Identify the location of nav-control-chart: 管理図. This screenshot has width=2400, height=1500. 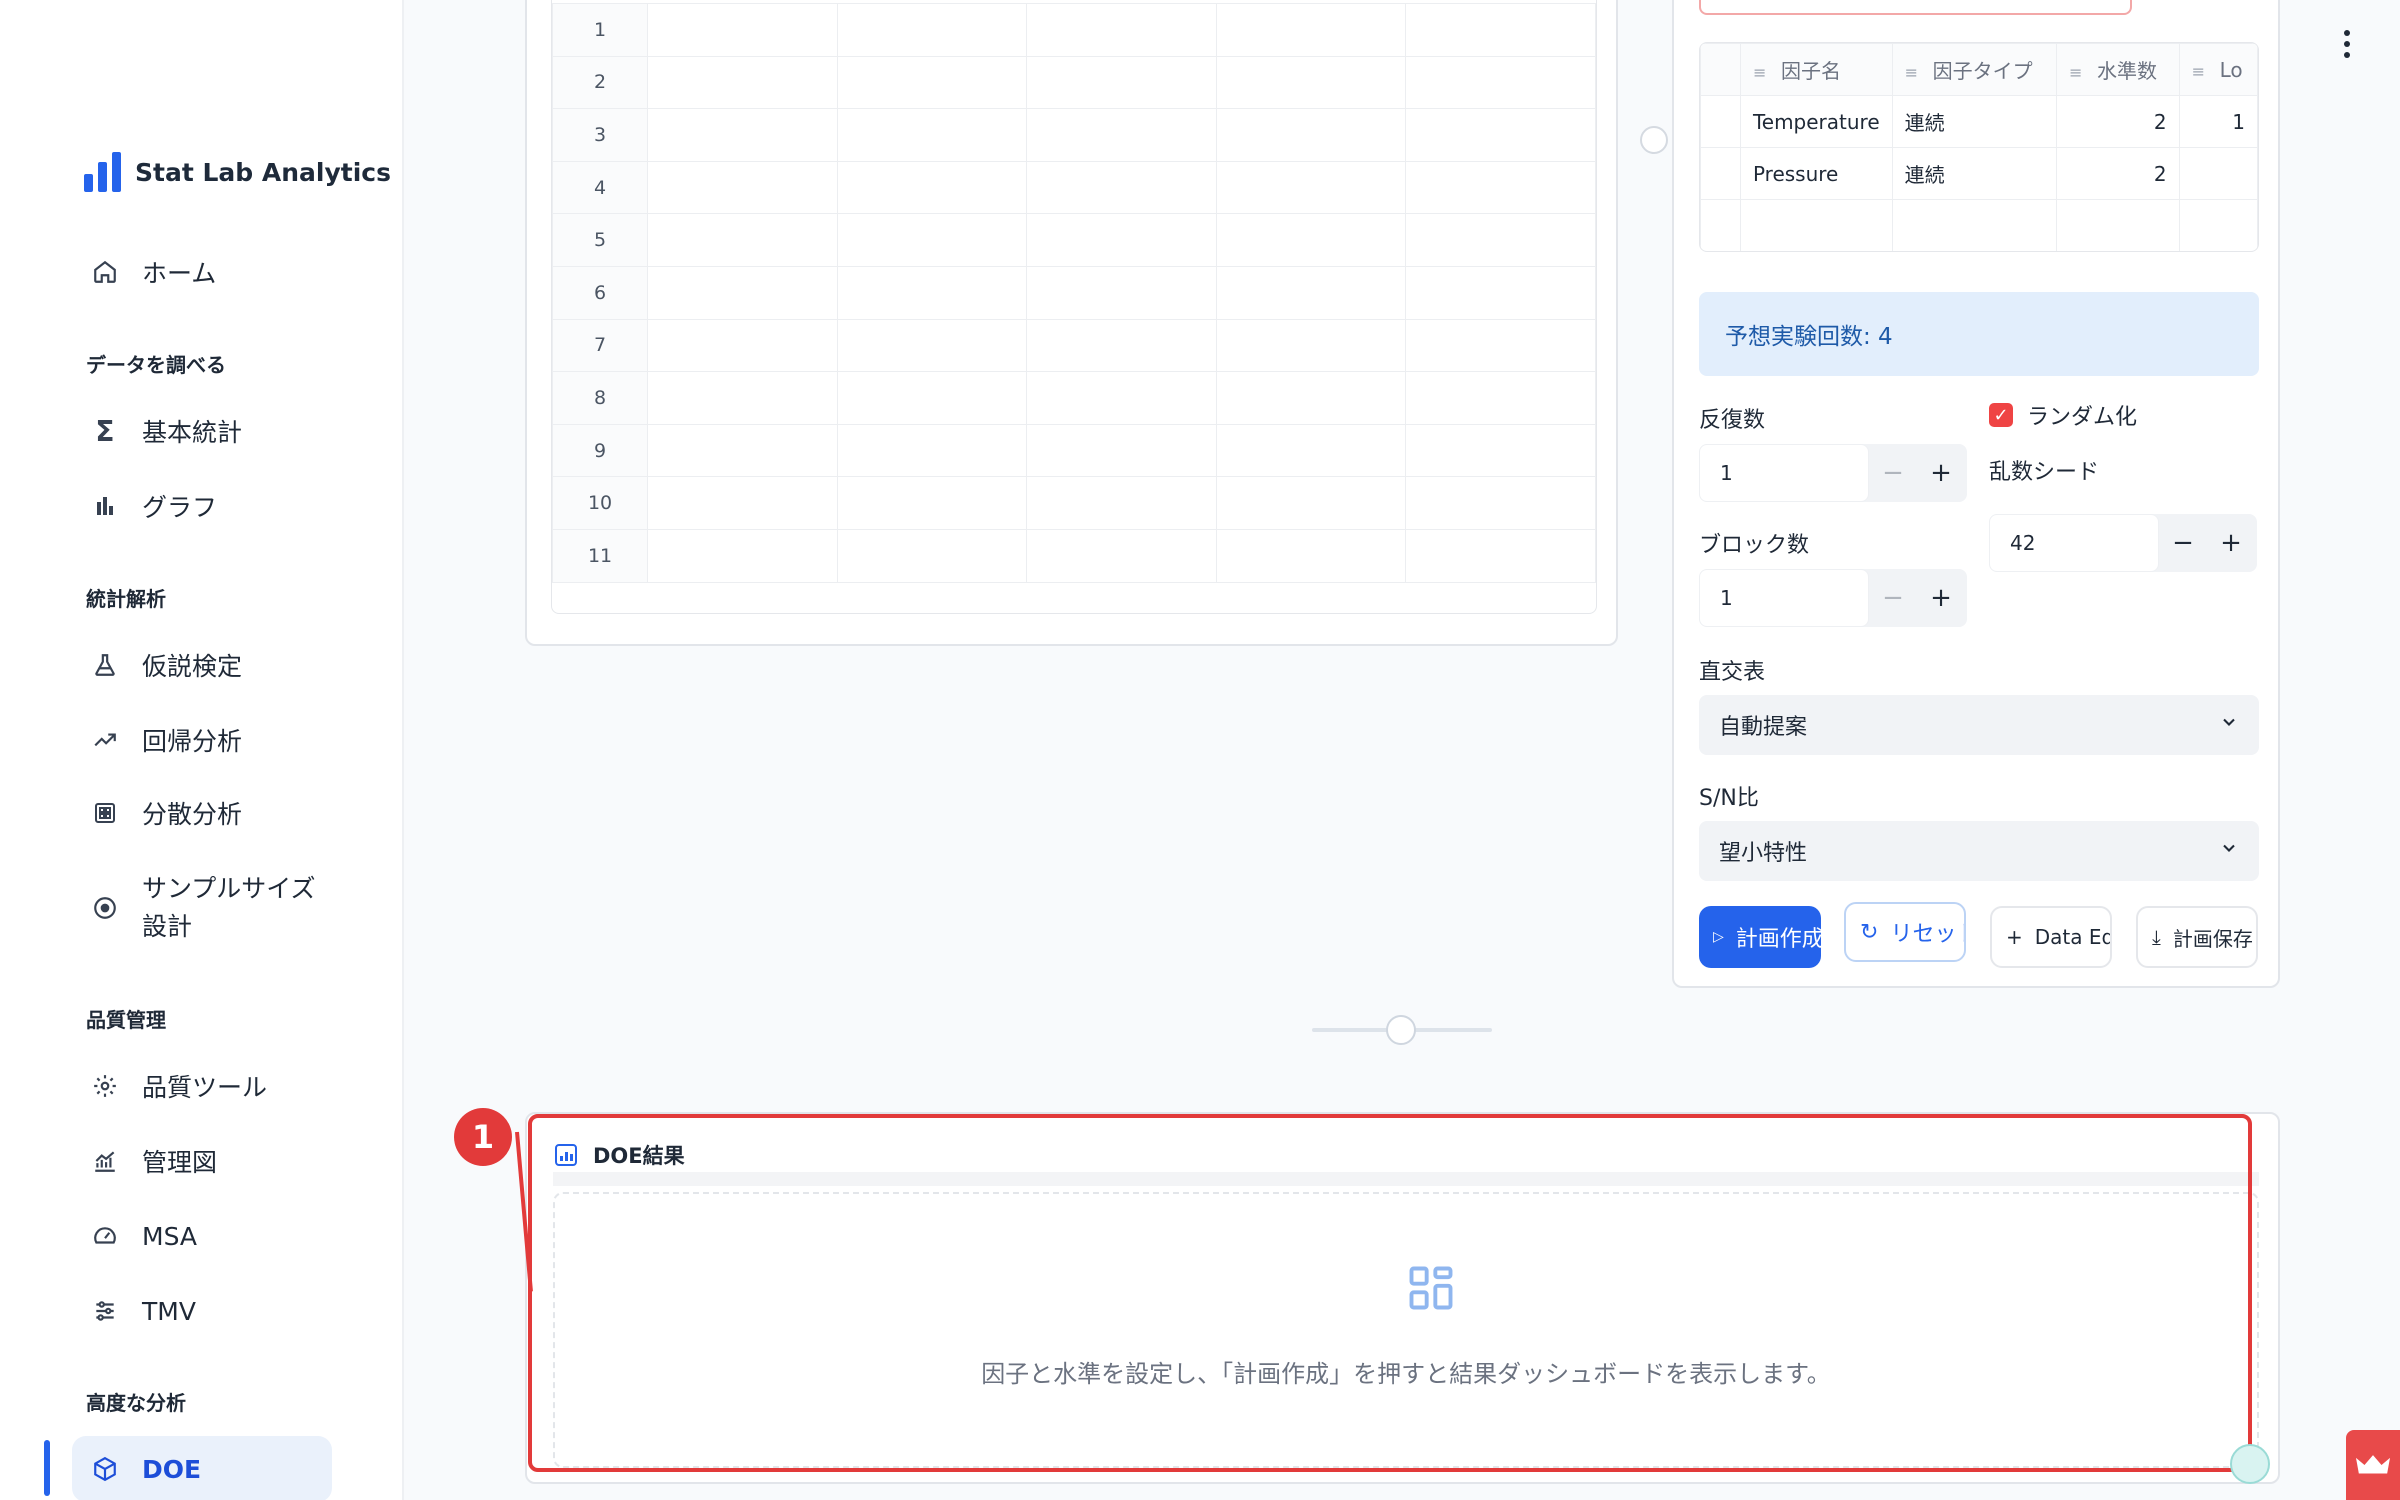
(202, 1161).